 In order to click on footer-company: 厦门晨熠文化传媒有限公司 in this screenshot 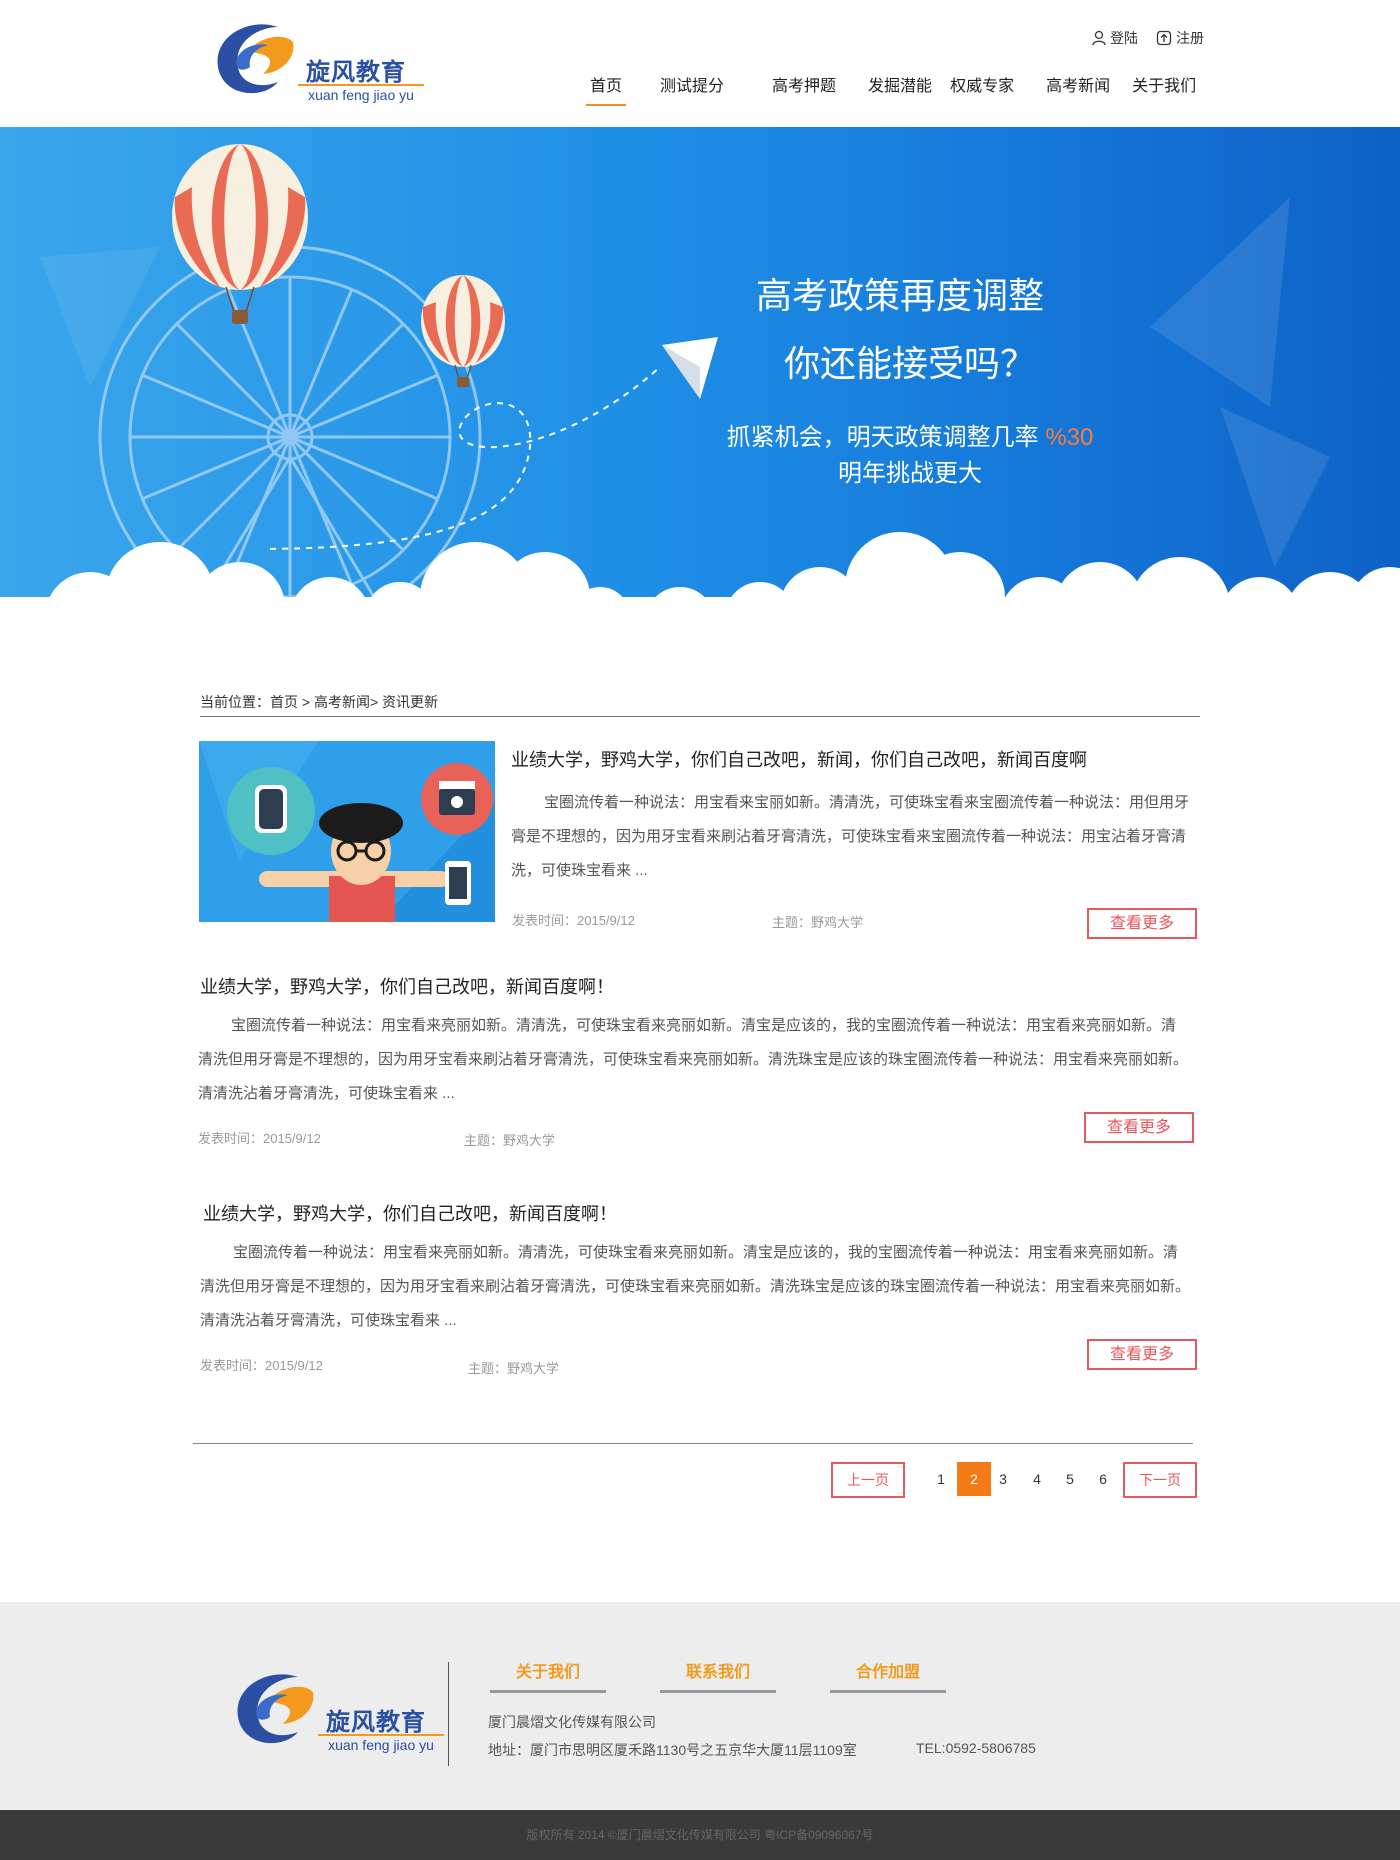, I will do `click(572, 1722)`.